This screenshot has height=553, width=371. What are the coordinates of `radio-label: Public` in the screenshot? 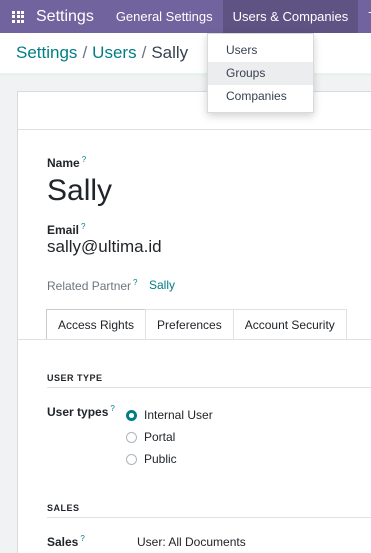 It's located at (160, 459).